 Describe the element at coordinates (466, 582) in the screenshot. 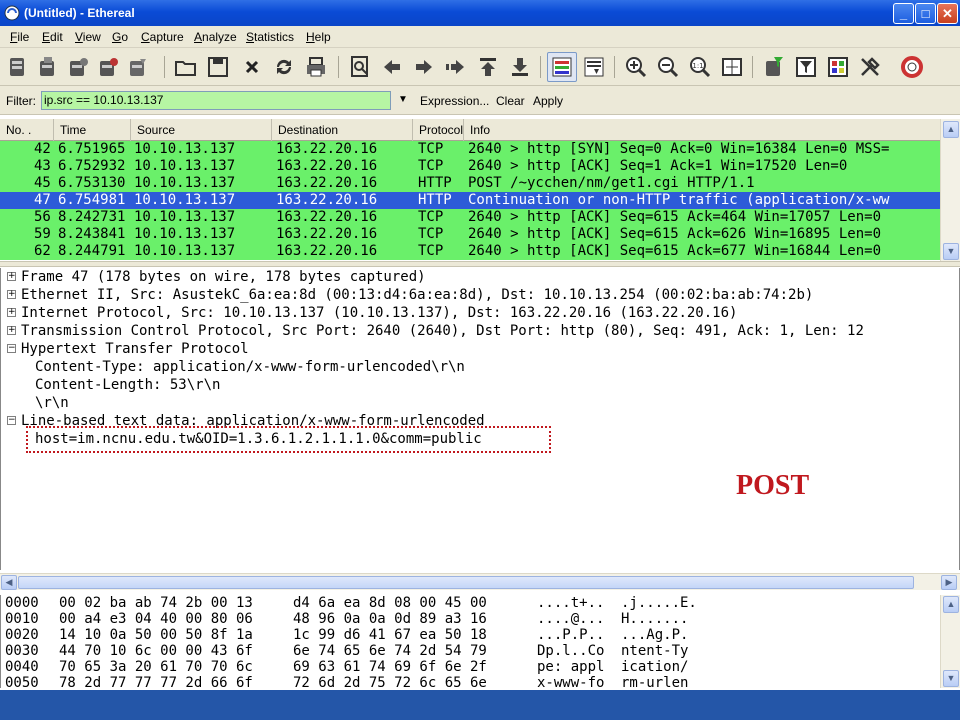

I see `scroll-thumb` at that location.